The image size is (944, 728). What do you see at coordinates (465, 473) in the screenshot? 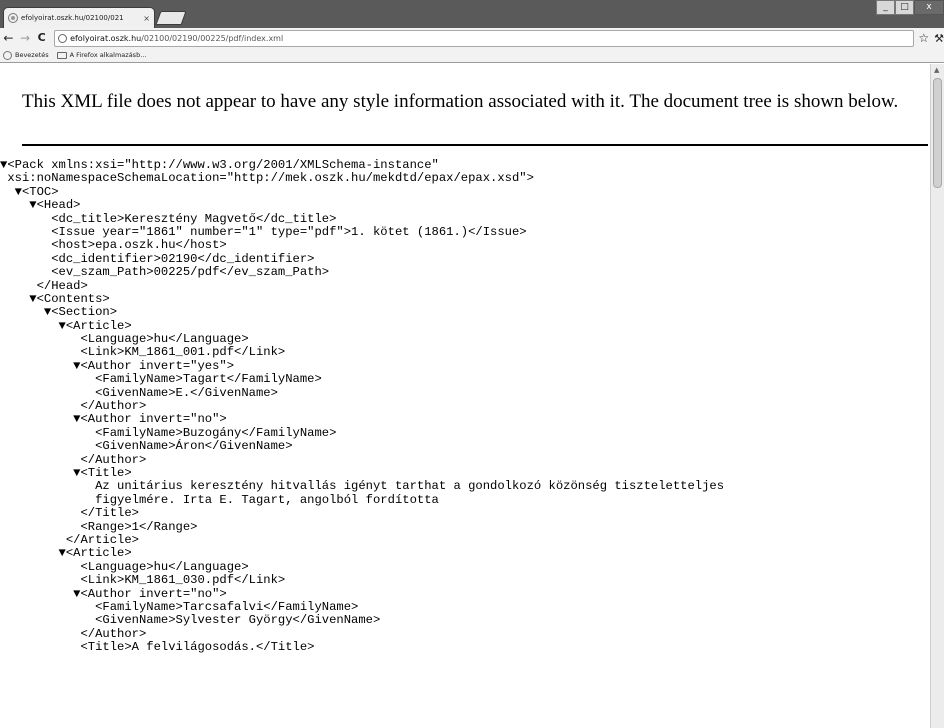
I see `xml-line: ▼<Title>` at bounding box center [465, 473].